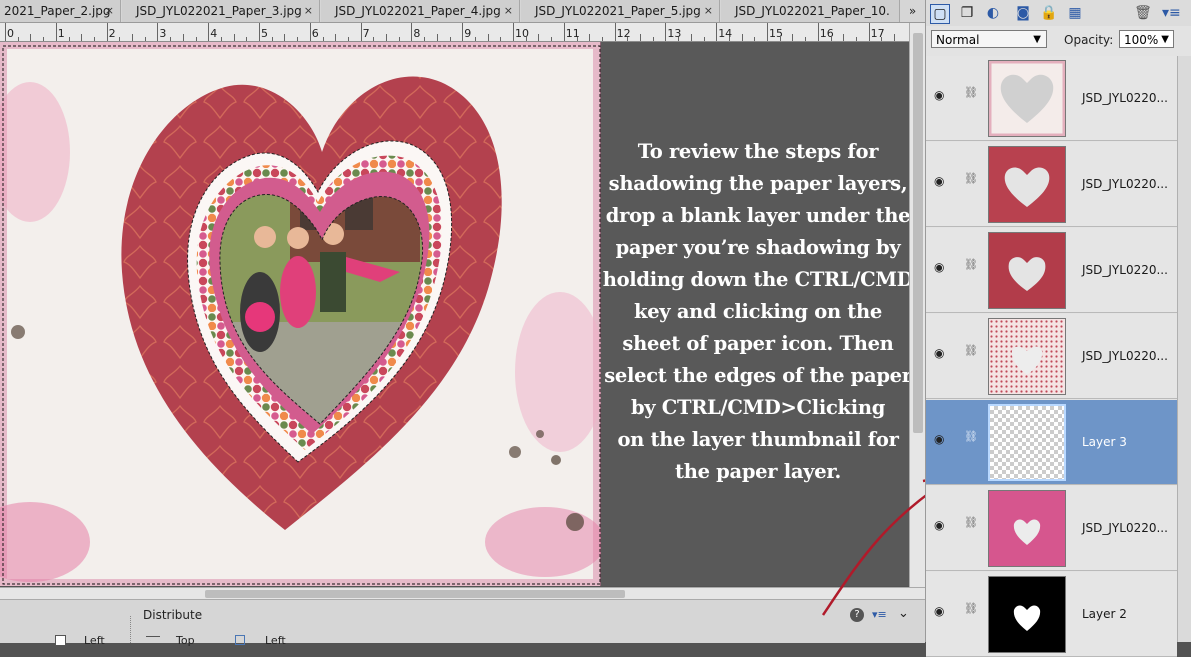  What do you see at coordinates (1171, 13) in the screenshot?
I see `panel-menu-icon: ▾≡` at bounding box center [1171, 13].